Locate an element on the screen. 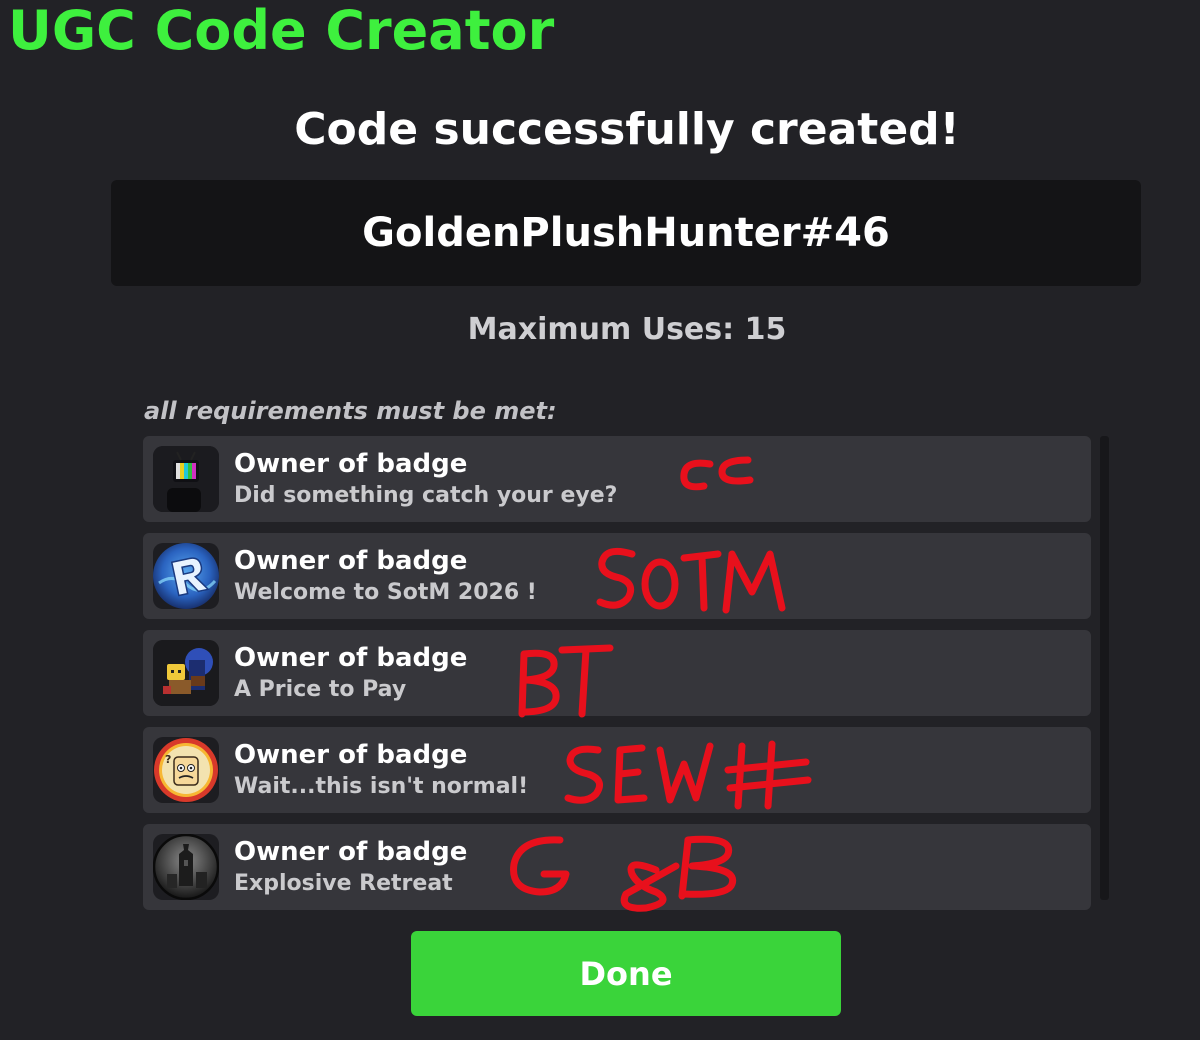  app-title: UGC Code Creator is located at coordinates (281, 31).